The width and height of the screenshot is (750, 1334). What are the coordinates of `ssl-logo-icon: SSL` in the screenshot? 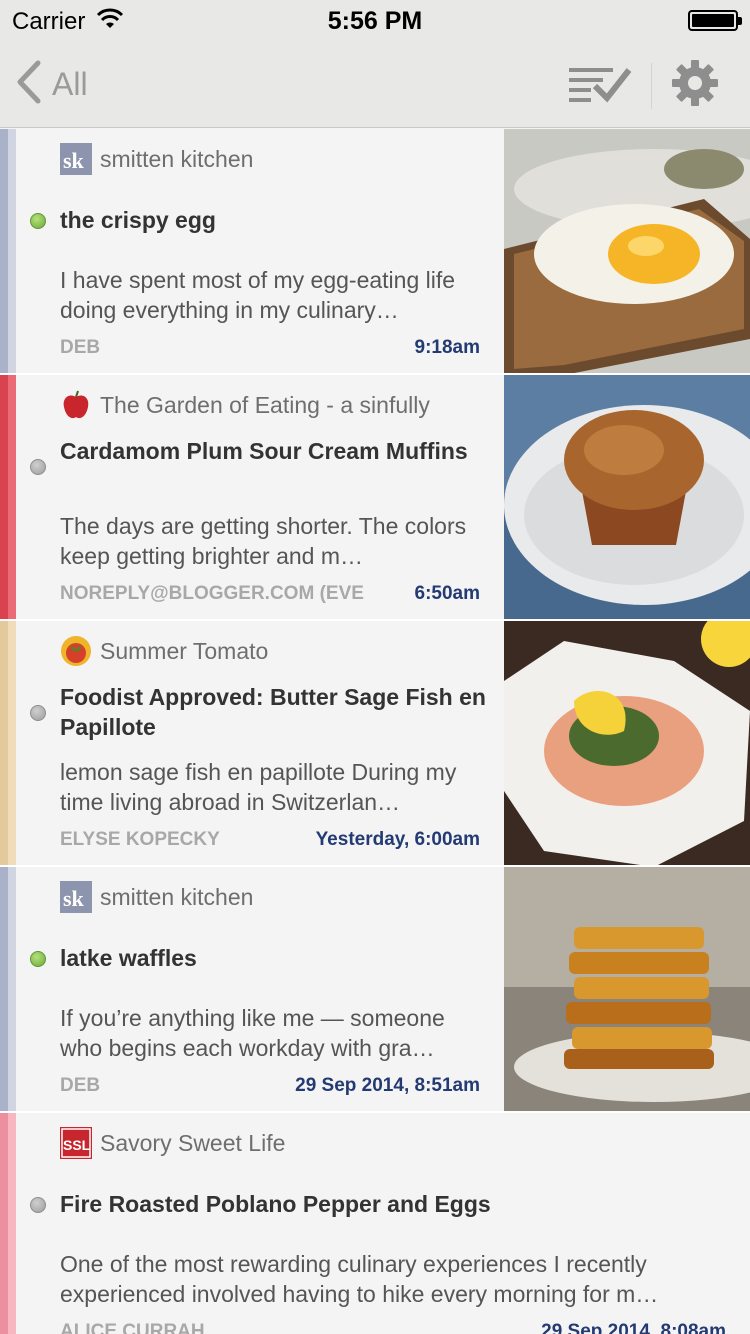 It's located at (76, 1143).